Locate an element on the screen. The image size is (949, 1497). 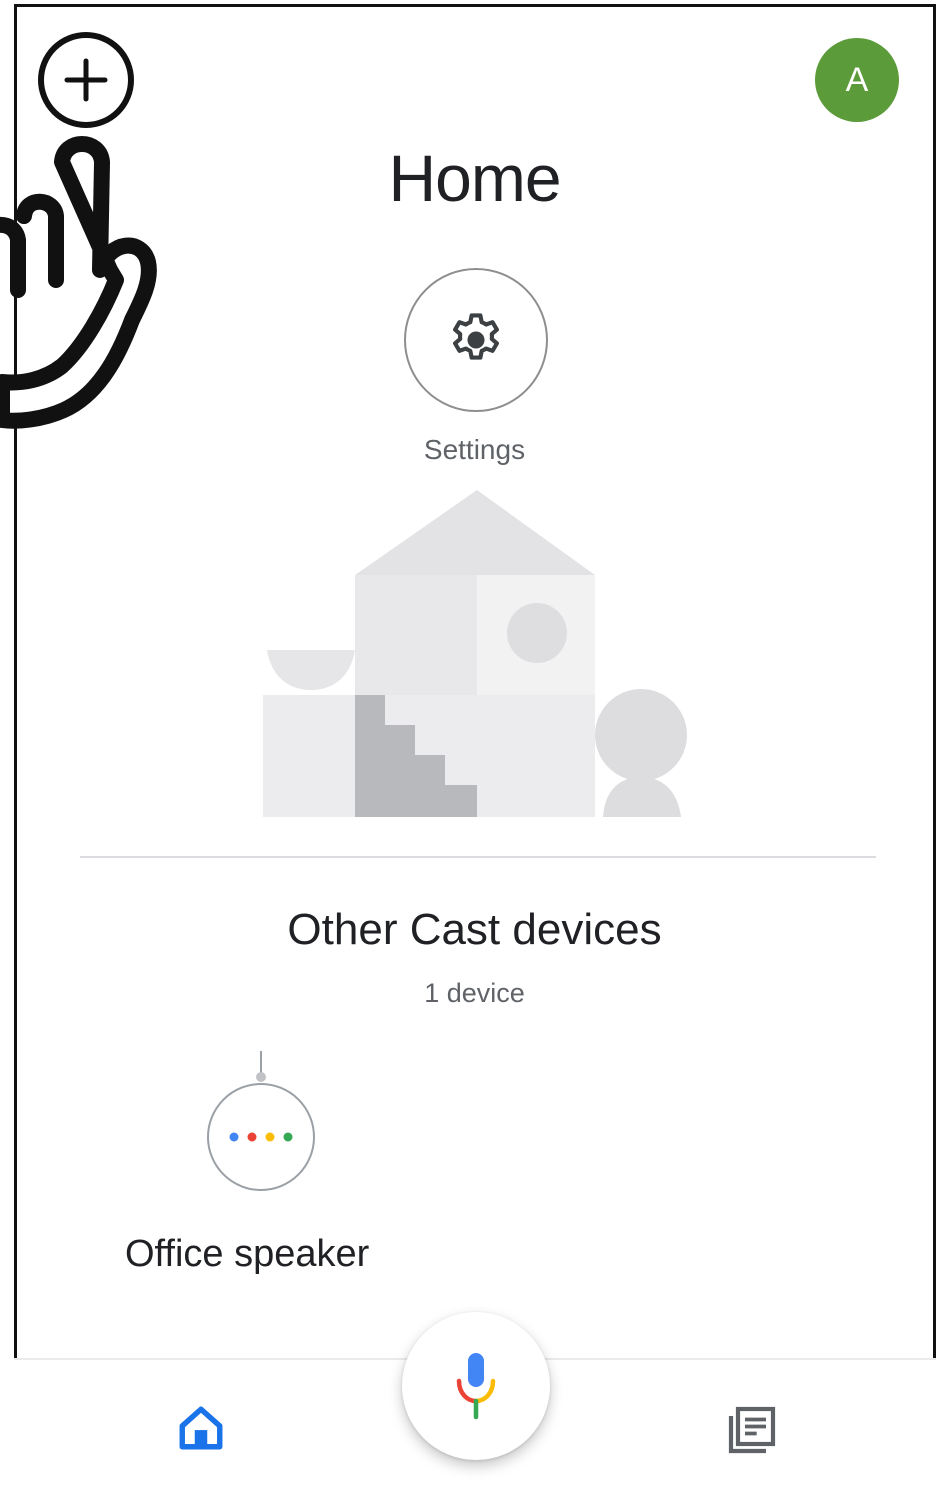
device-name: Office speaker is located at coordinates (247, 1254).